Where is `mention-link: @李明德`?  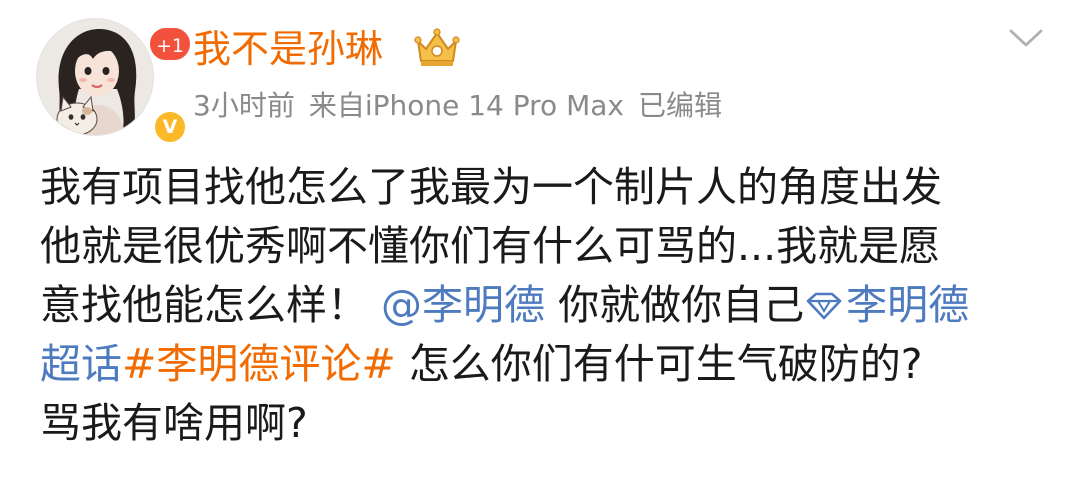 mention-link: @李明德 is located at coordinates (463, 305).